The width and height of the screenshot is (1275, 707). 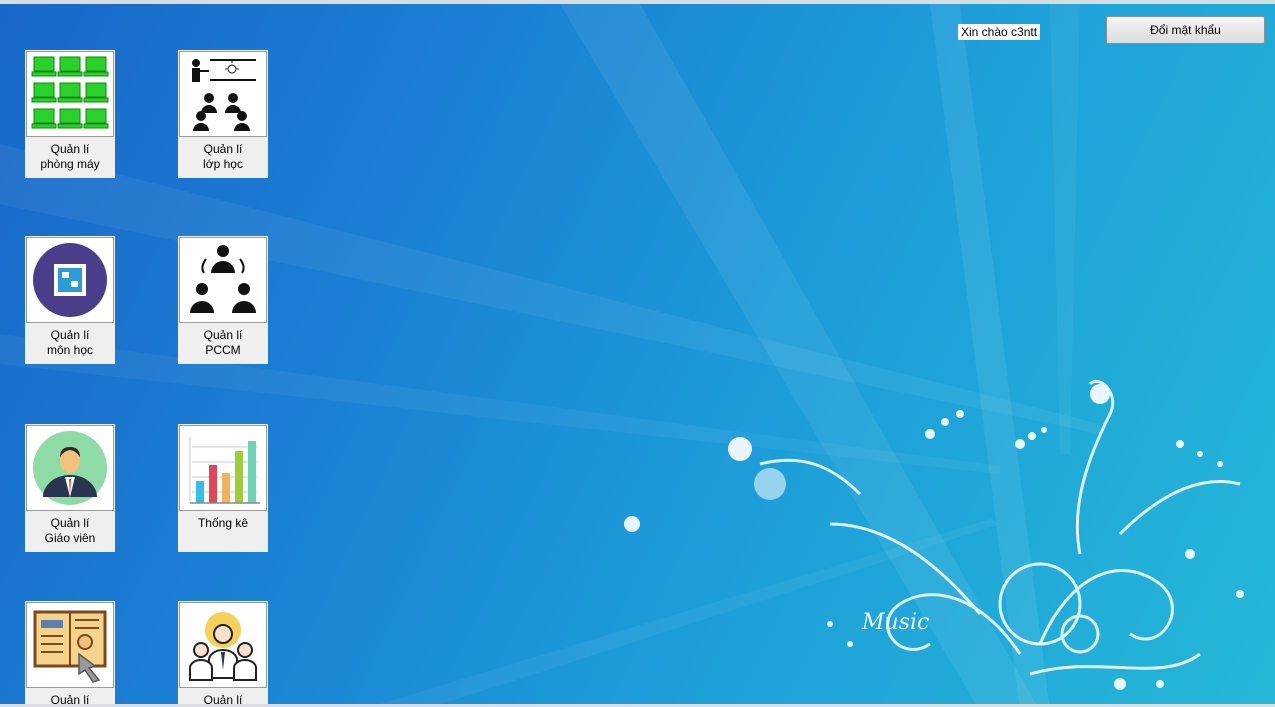 What do you see at coordinates (70, 468) in the screenshot?
I see `teacher-icon` at bounding box center [70, 468].